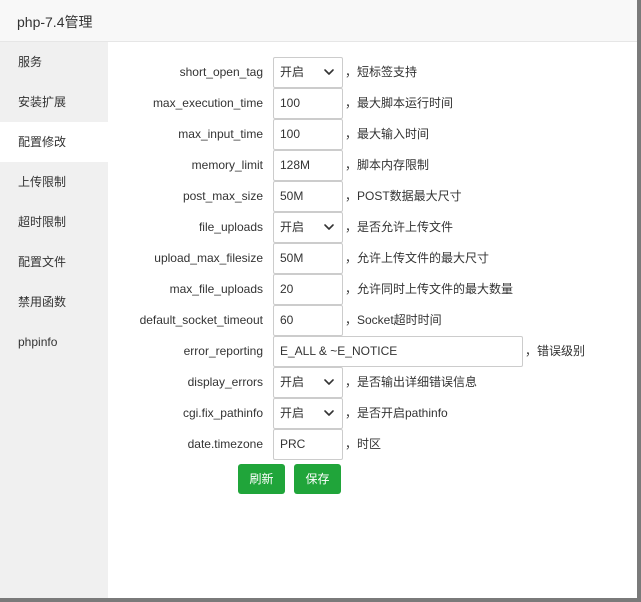 This screenshot has width=641, height=602. What do you see at coordinates (225, 382) in the screenshot?
I see `setting-label: display_errors` at bounding box center [225, 382].